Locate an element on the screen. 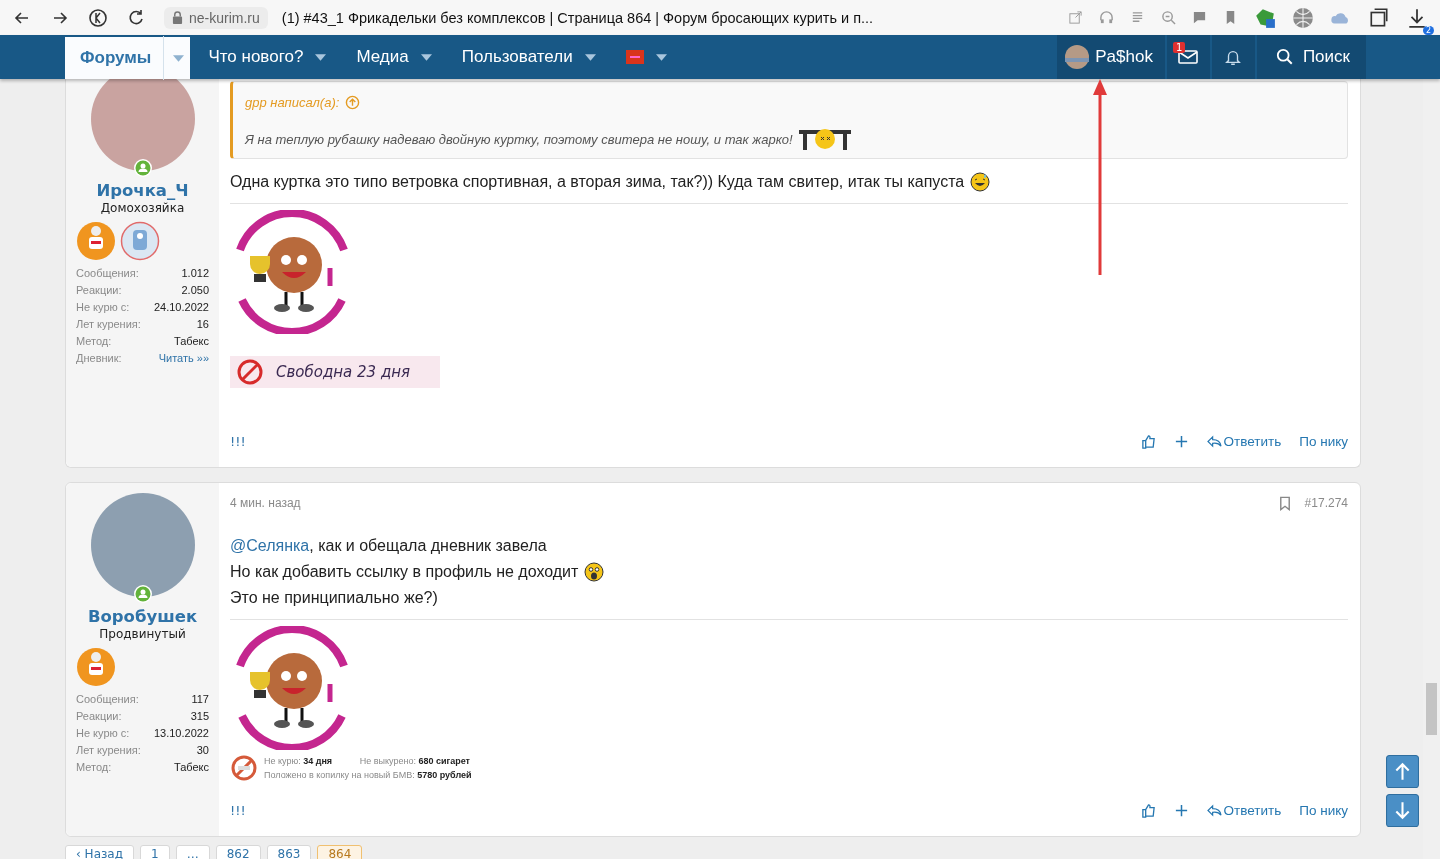 The image size is (1440, 859). user-title: Продвинутый is located at coordinates (142, 634).